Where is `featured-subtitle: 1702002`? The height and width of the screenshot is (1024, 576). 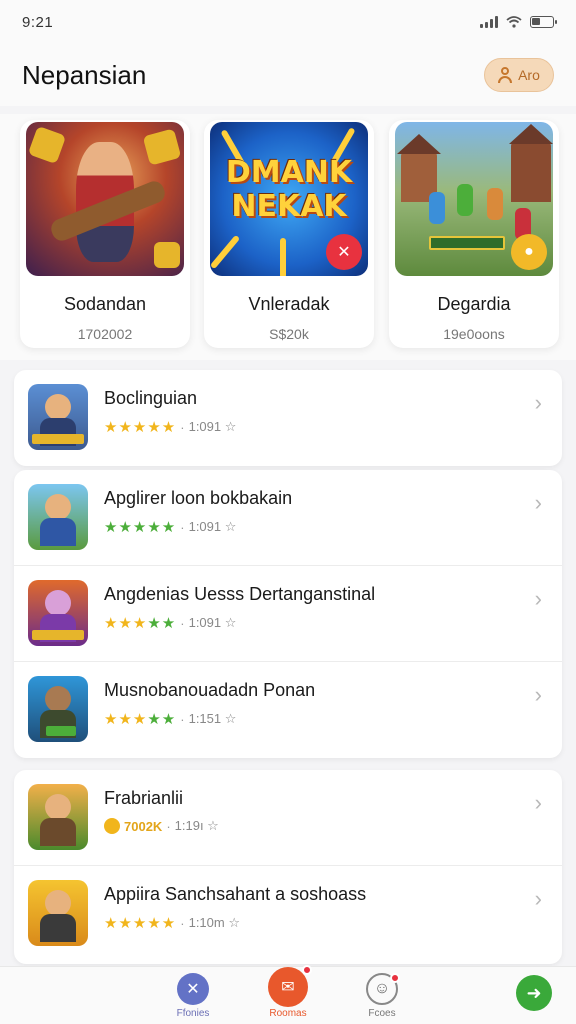 featured-subtitle: 1702002 is located at coordinates (105, 334).